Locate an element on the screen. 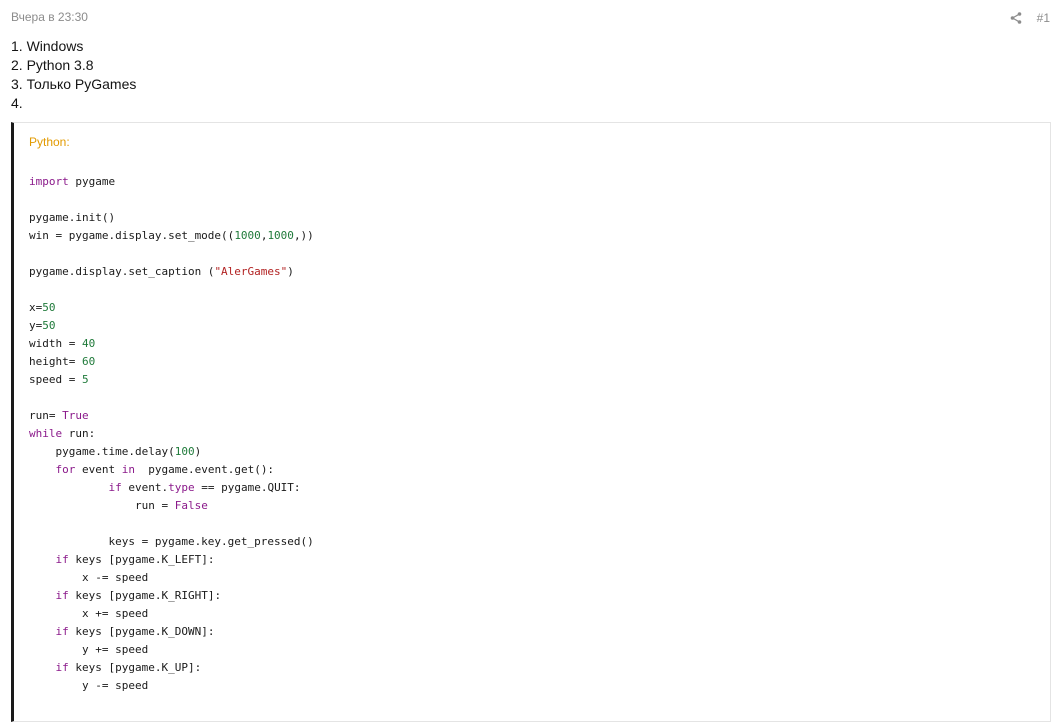  code-token: keys [pygame.K_LEFT]: is located at coordinates (141, 559).